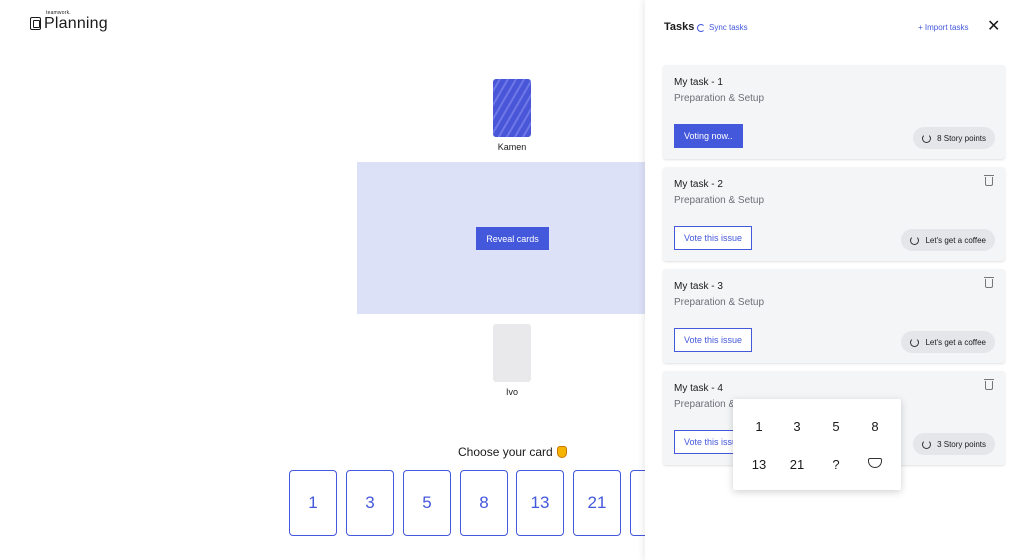 The height and width of the screenshot is (560, 1020). What do you see at coordinates (817, 444) in the screenshot?
I see `estimate-popup: 1 3 5 8 13 21 ?` at bounding box center [817, 444].